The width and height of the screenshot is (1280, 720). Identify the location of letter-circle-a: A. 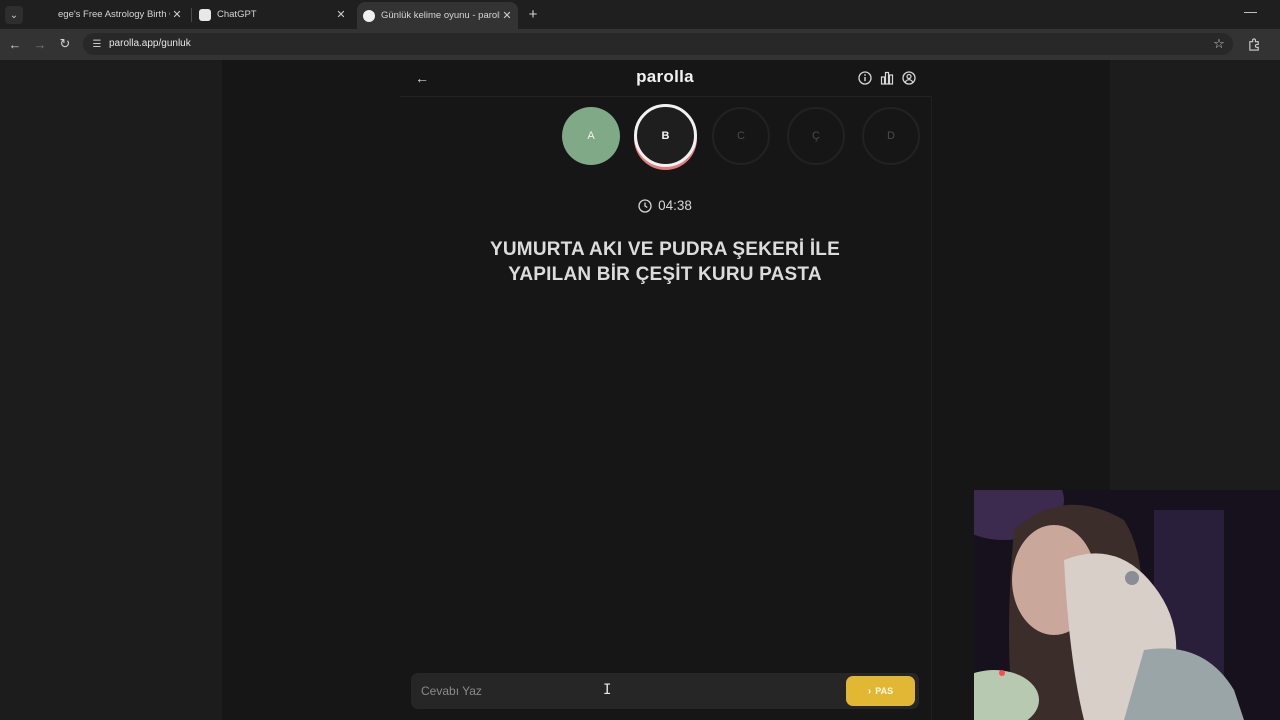
(591, 136).